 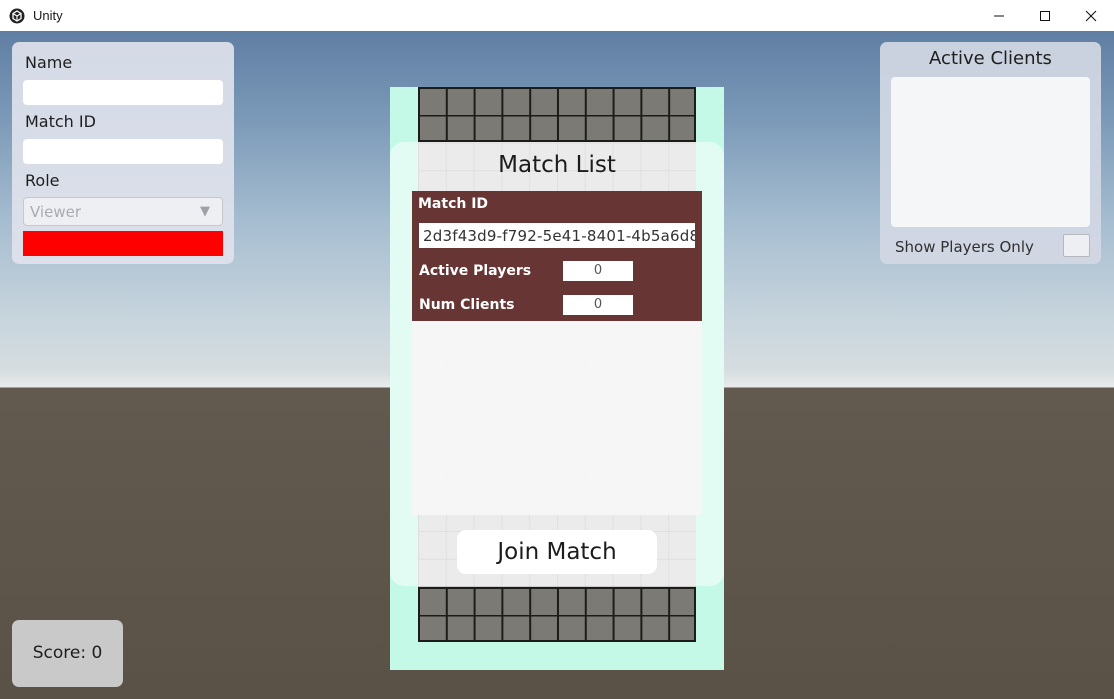 What do you see at coordinates (48, 15) in the screenshot?
I see `window-title: Unity` at bounding box center [48, 15].